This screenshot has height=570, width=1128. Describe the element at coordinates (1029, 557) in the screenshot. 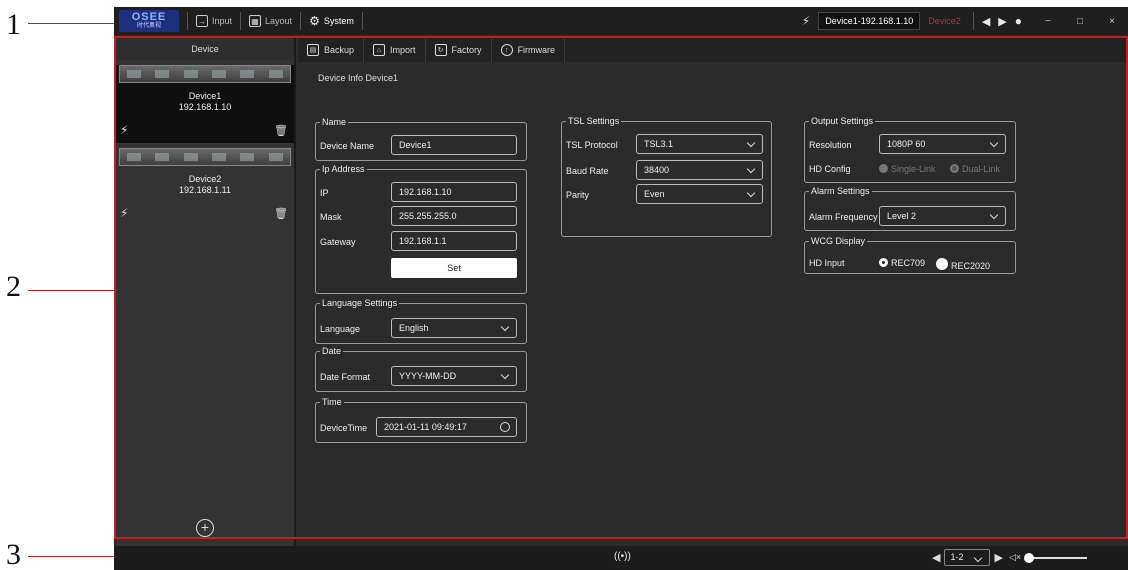

I see `volume-knob` at that location.